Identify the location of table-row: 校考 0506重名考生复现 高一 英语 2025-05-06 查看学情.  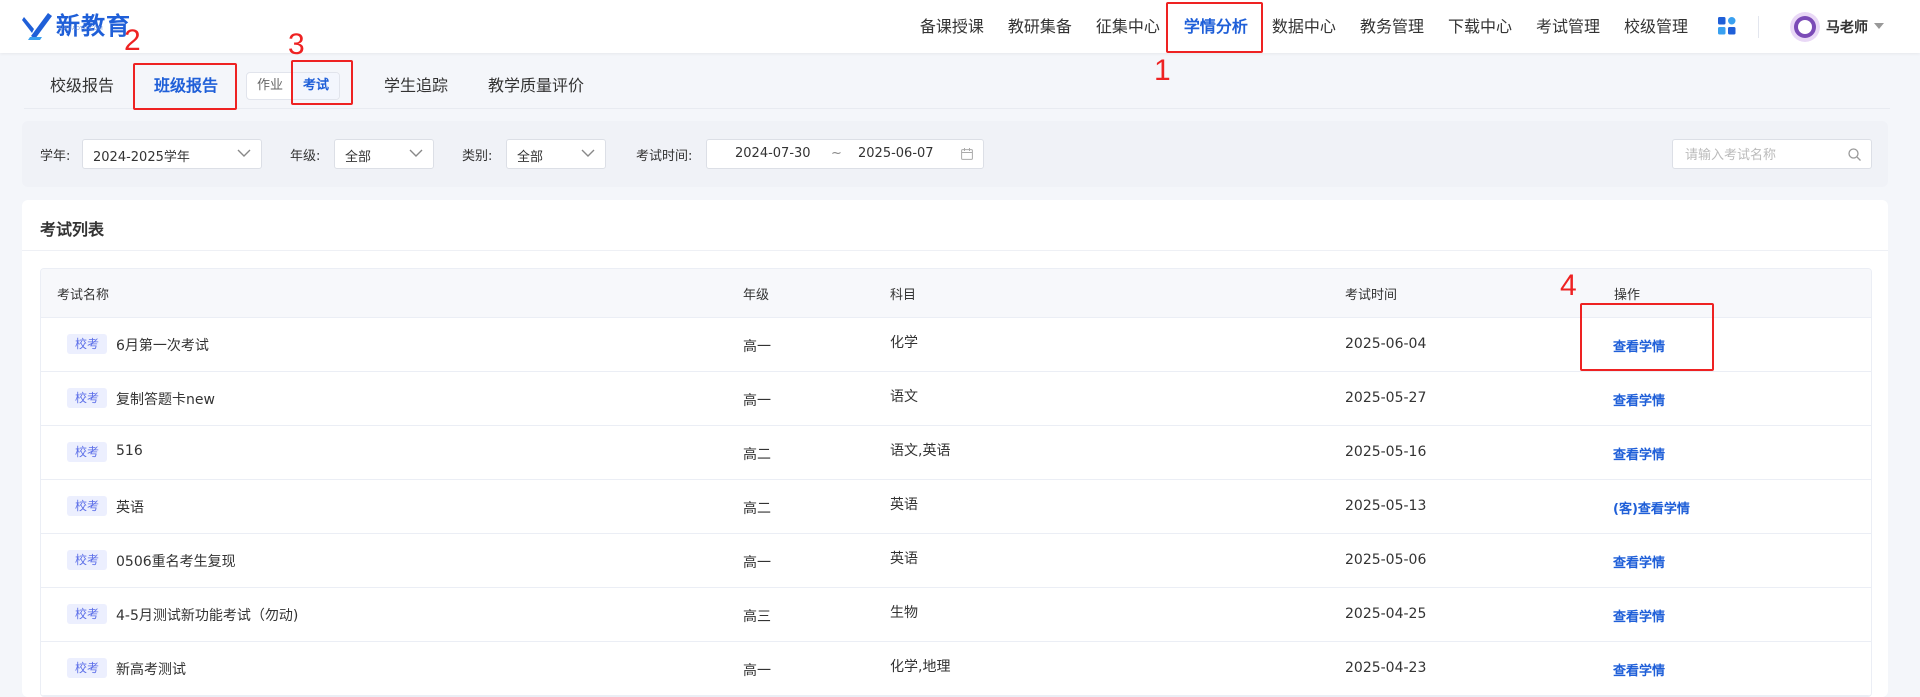
(956, 561).